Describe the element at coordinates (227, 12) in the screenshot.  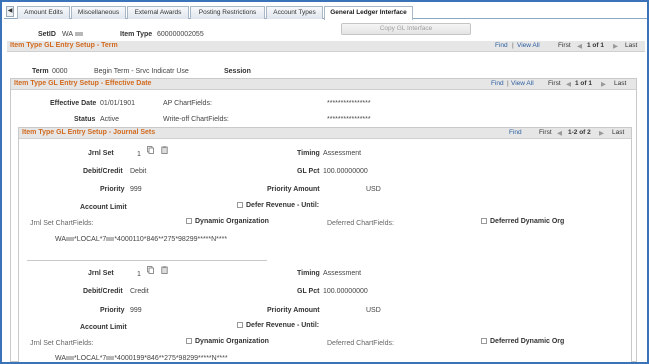
I see `tab-posting-restrictions: Posting Restrictions` at that location.